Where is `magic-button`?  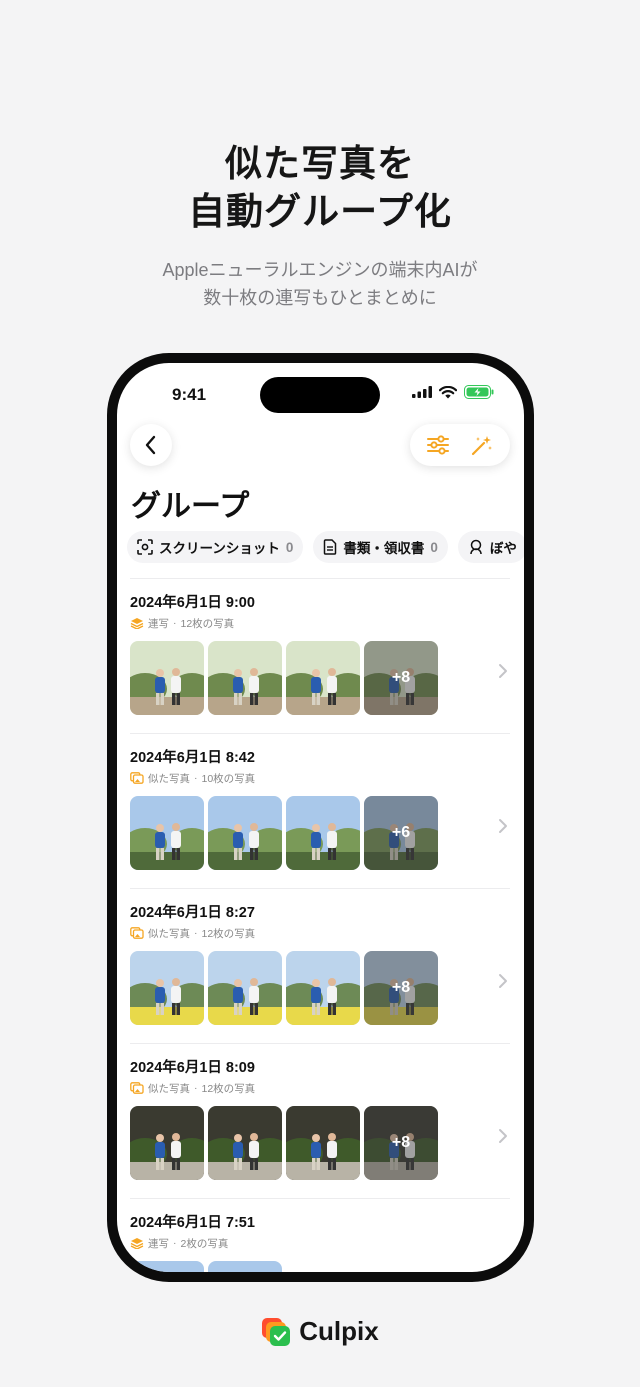 magic-button is located at coordinates (482, 445).